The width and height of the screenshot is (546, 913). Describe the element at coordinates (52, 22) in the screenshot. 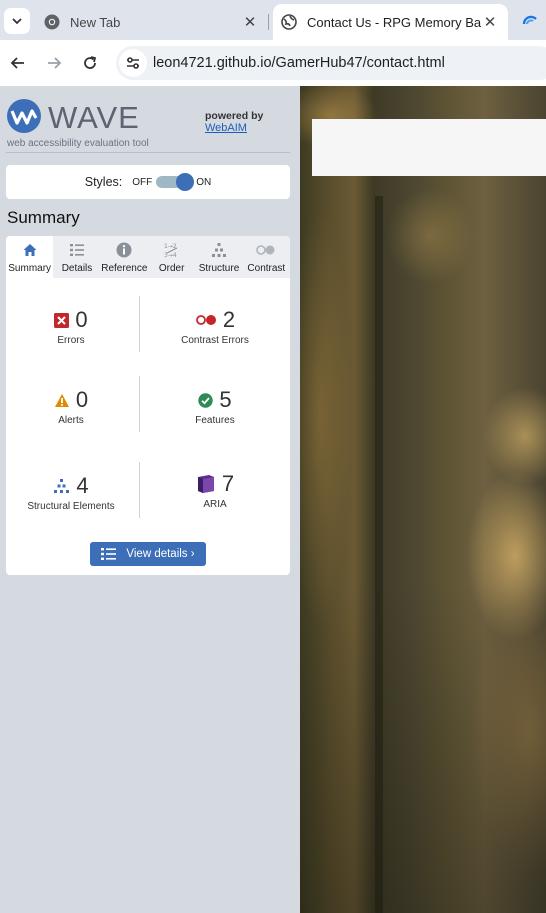

I see `chrome-icon` at that location.